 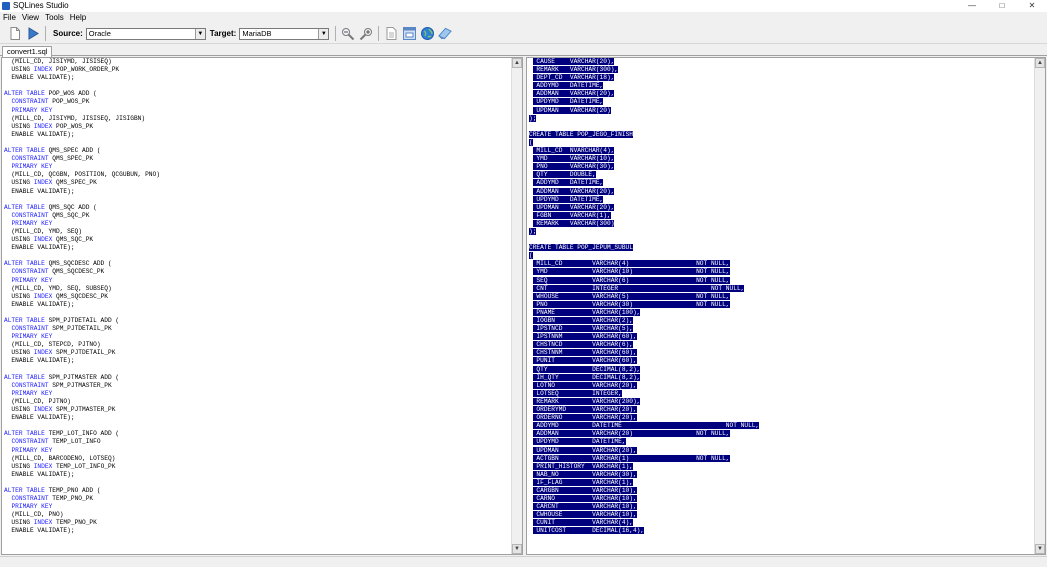 I want to click on selected-text: REMARK VARCHAR(300),, so click(x=575, y=70).